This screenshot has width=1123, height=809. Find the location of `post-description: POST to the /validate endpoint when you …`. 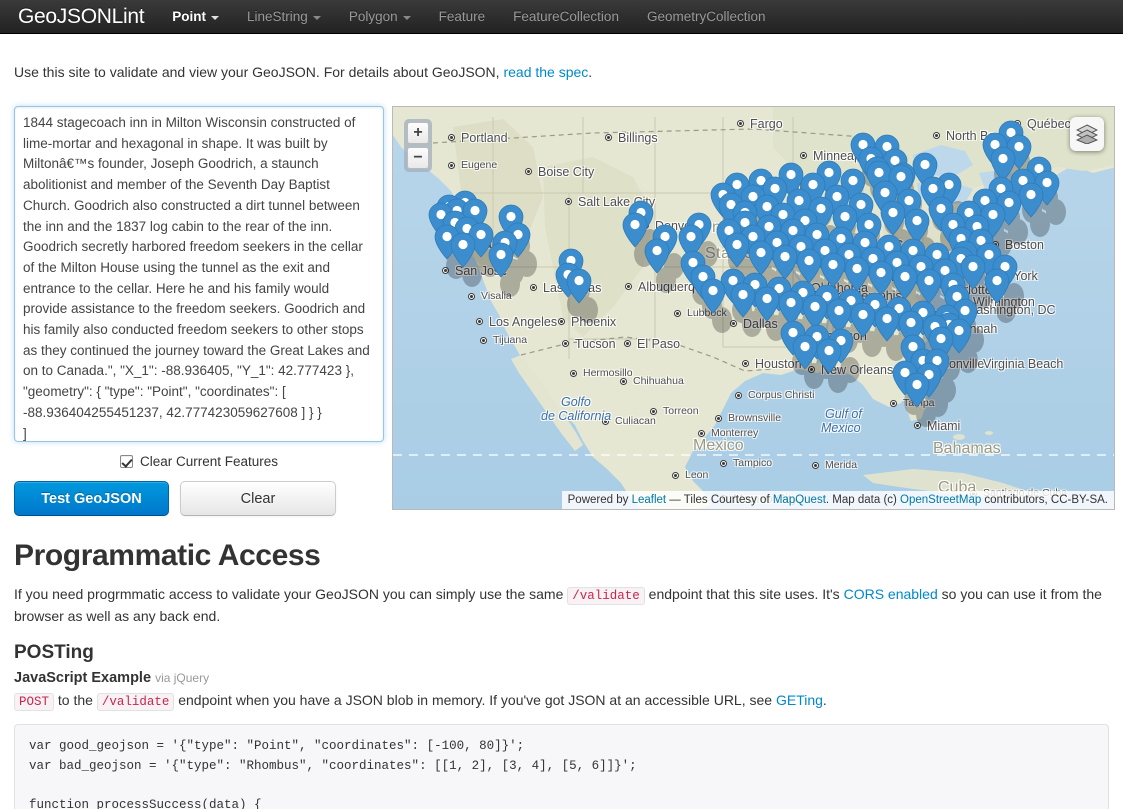

post-description: POST to the /validate endpoint when you … is located at coordinates (561, 701).